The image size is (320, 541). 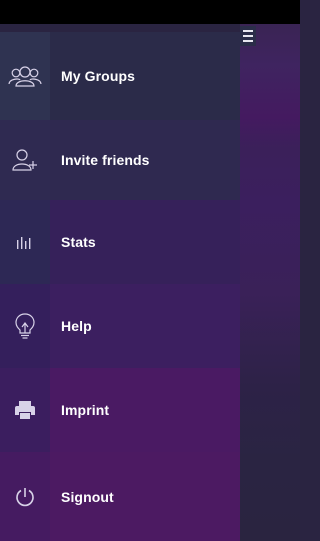 I want to click on menu-item-imprint: Imprint, so click(x=120, y=410).